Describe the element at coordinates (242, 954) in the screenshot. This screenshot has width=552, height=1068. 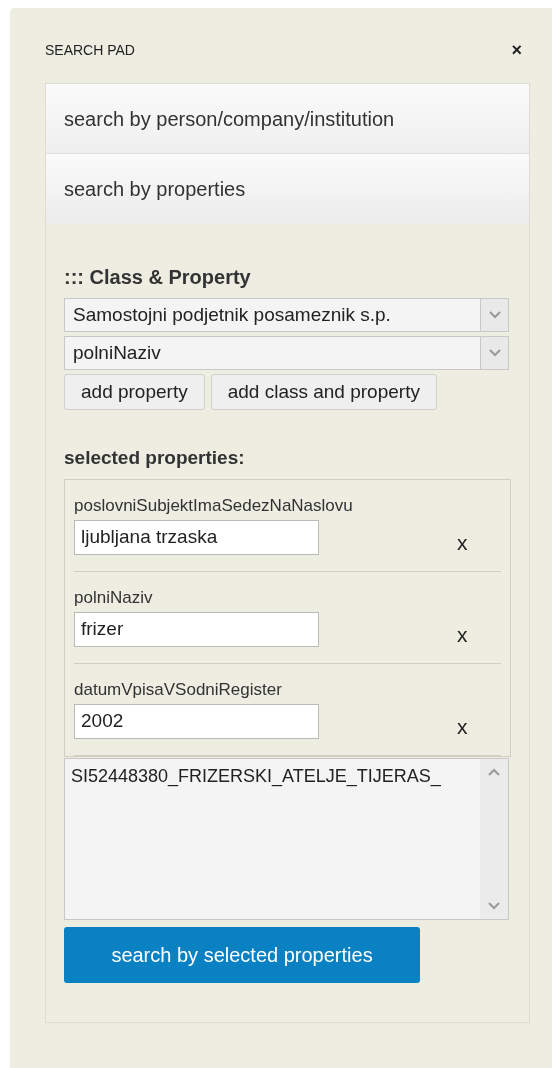
I see `search-button: search by selected properties` at that location.